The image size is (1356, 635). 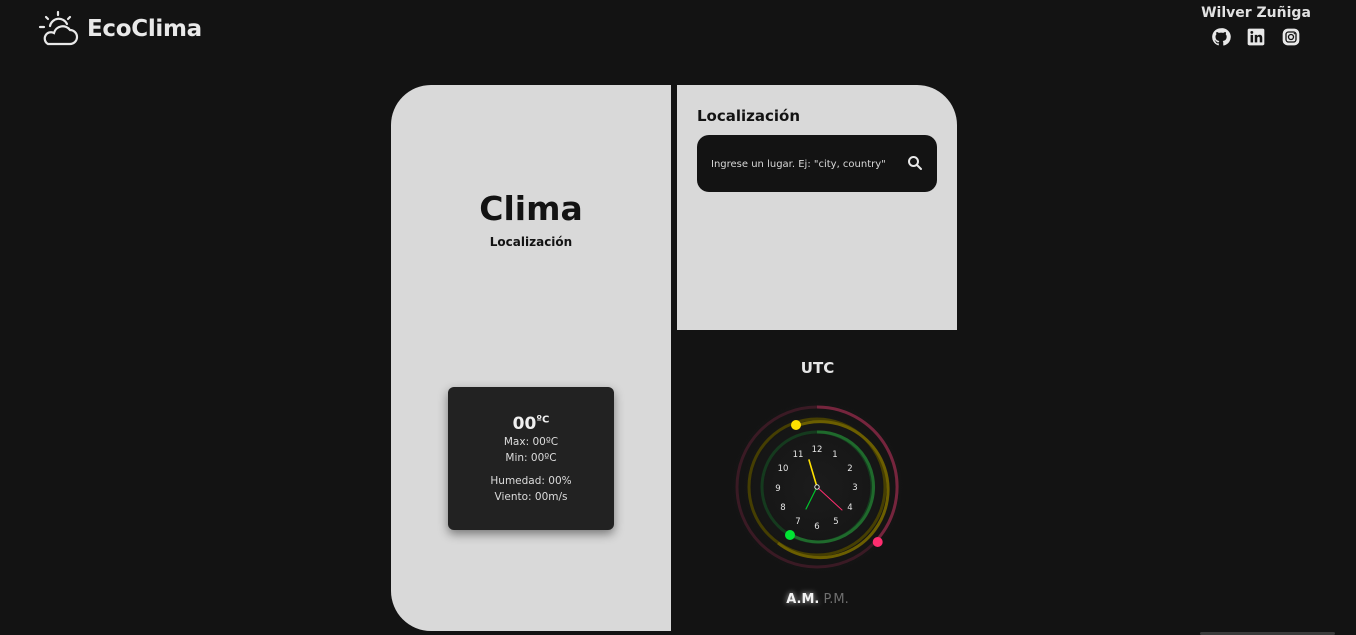 What do you see at coordinates (798, 455) in the screenshot?
I see `clock-number-11: 11` at bounding box center [798, 455].